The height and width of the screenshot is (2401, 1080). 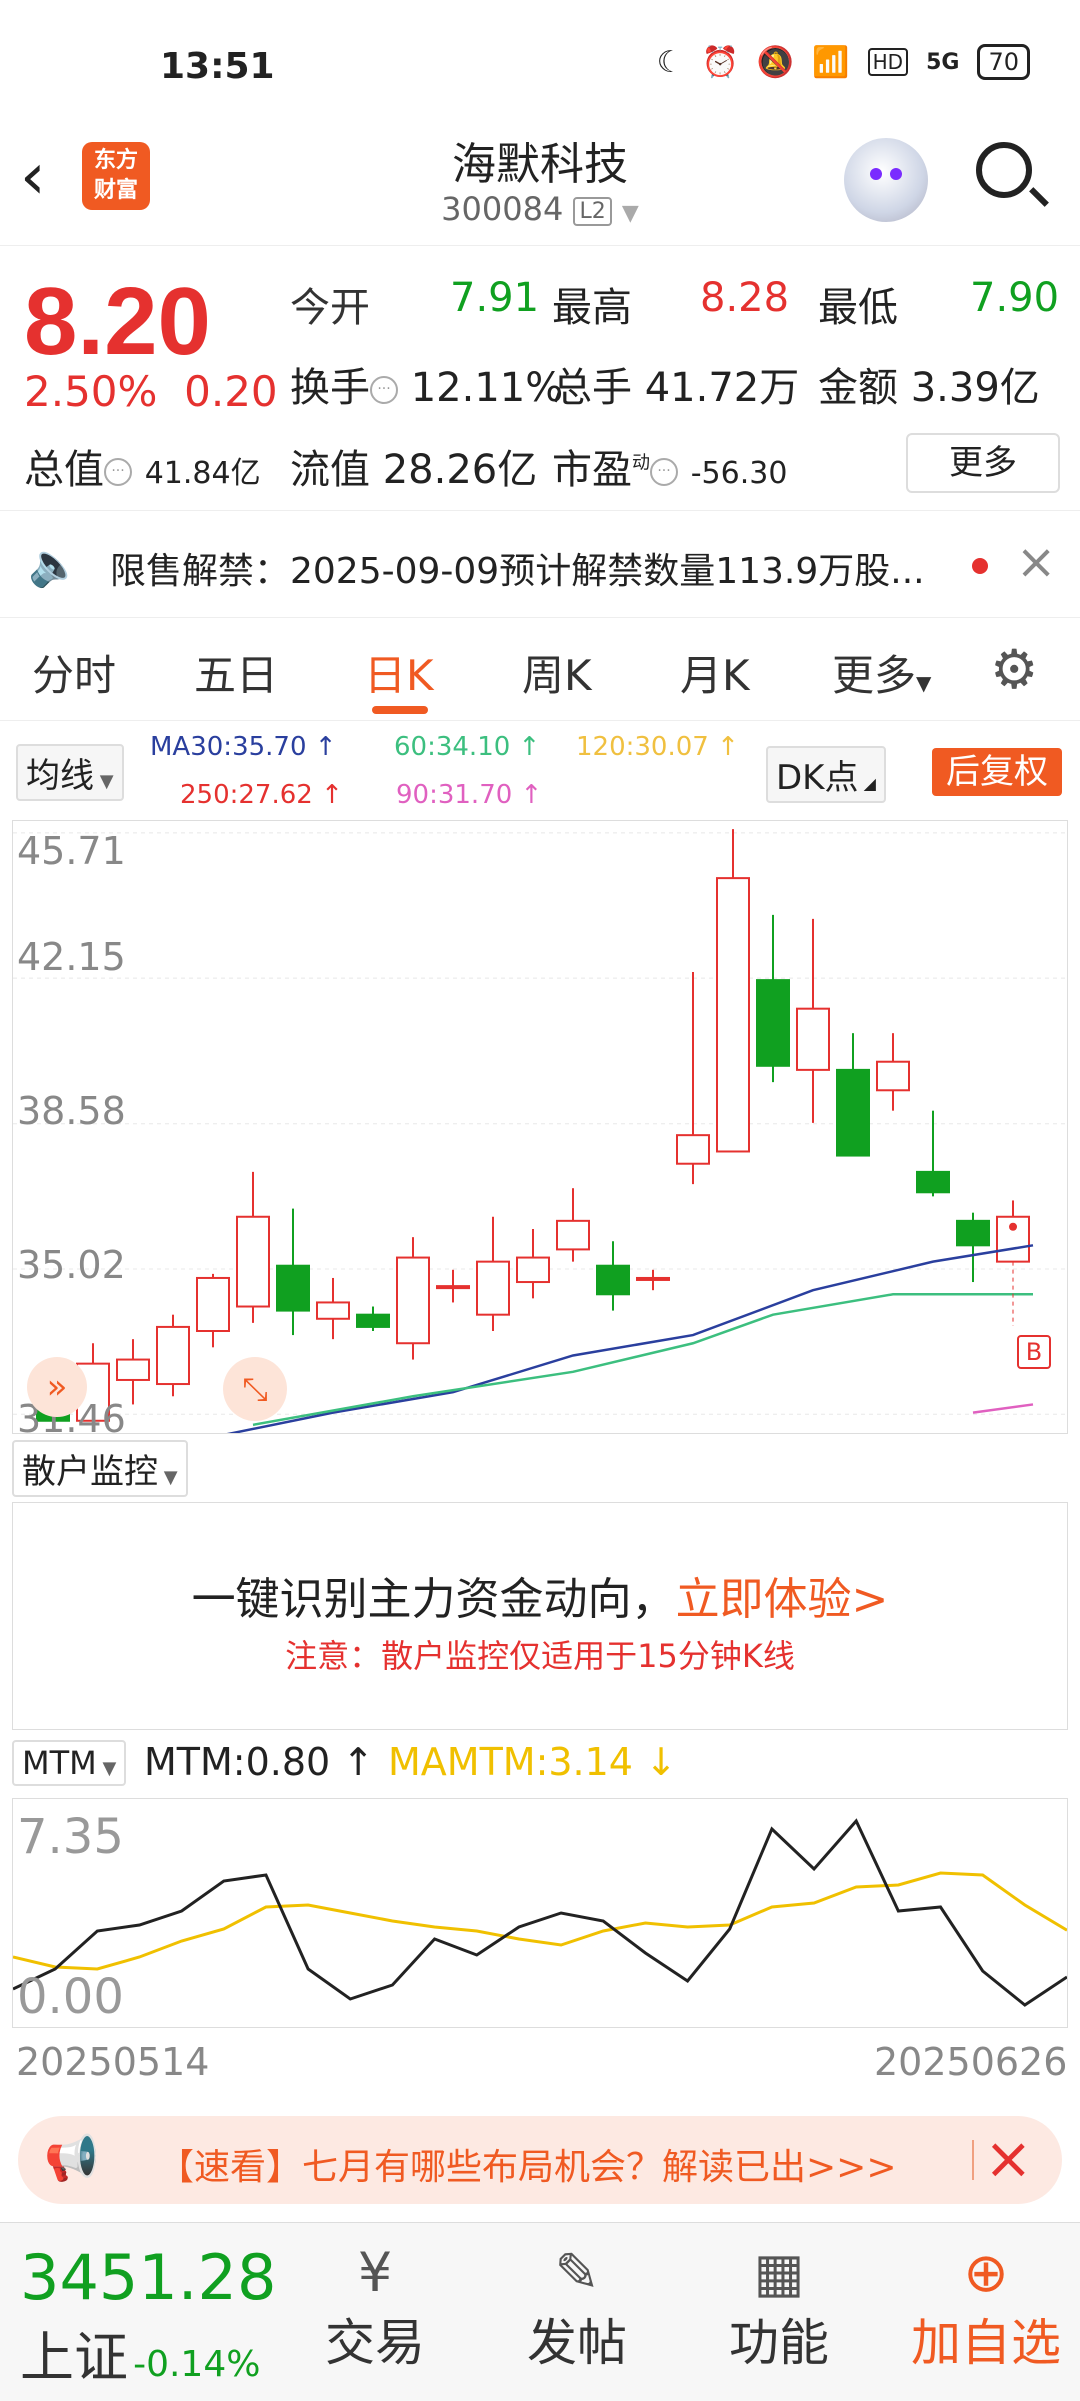 I want to click on promo-banner: 📢 【速看】七月有哪些布局机会？解读已出>>> ×, so click(x=540, y=2160).